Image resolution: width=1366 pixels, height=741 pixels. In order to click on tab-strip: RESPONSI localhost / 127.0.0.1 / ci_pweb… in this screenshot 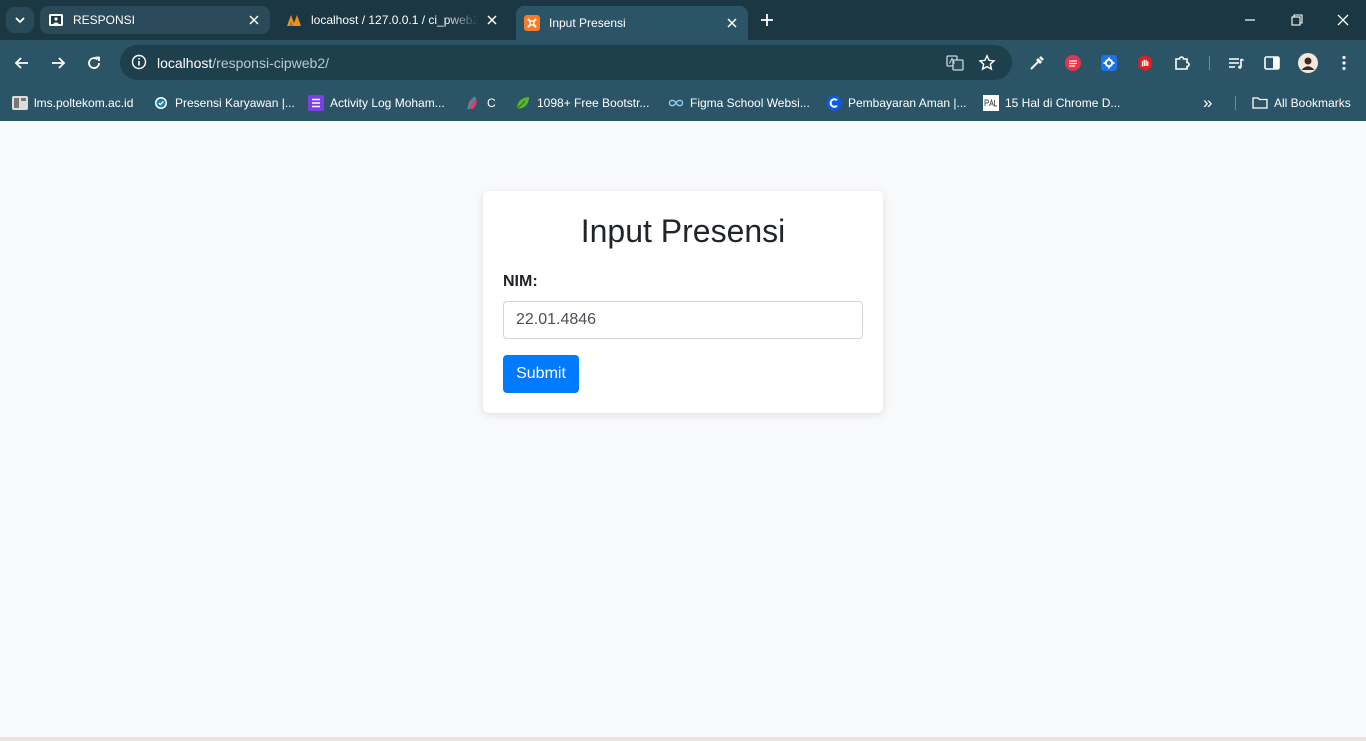, I will do `click(683, 20)`.